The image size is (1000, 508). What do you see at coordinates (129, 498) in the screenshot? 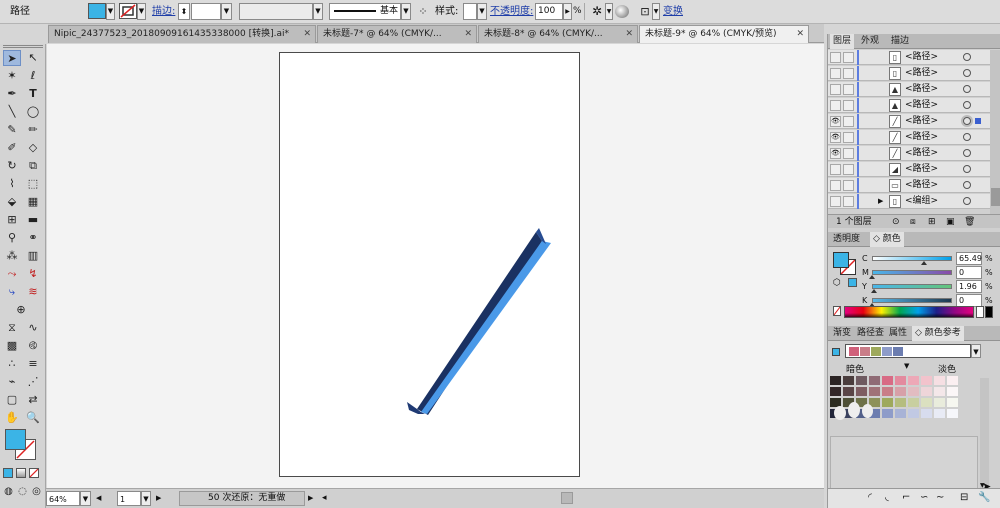
I see `artboard-number-field: 1` at bounding box center [129, 498].